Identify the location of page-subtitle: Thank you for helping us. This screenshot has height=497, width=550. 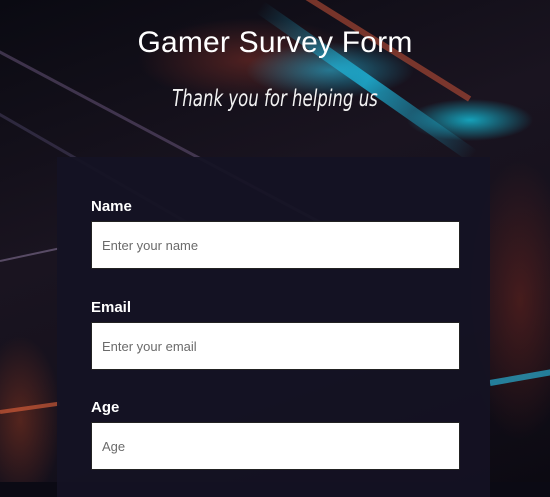
(275, 99).